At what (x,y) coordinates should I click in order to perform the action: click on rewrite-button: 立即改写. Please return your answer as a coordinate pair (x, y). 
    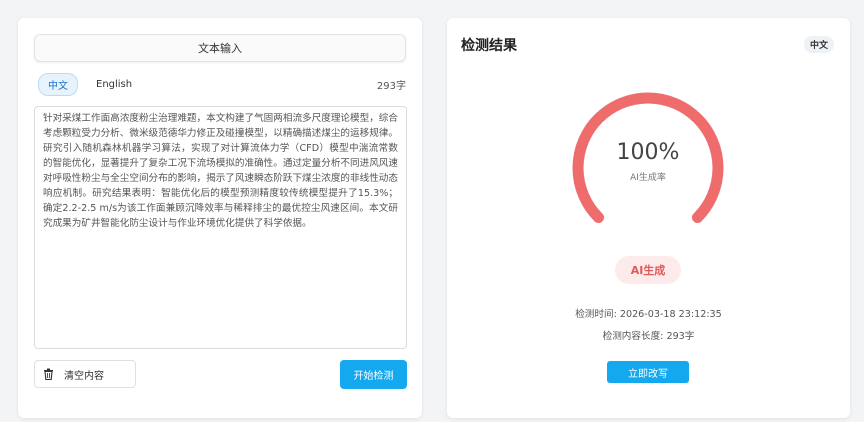
    Looking at the image, I should click on (648, 372).